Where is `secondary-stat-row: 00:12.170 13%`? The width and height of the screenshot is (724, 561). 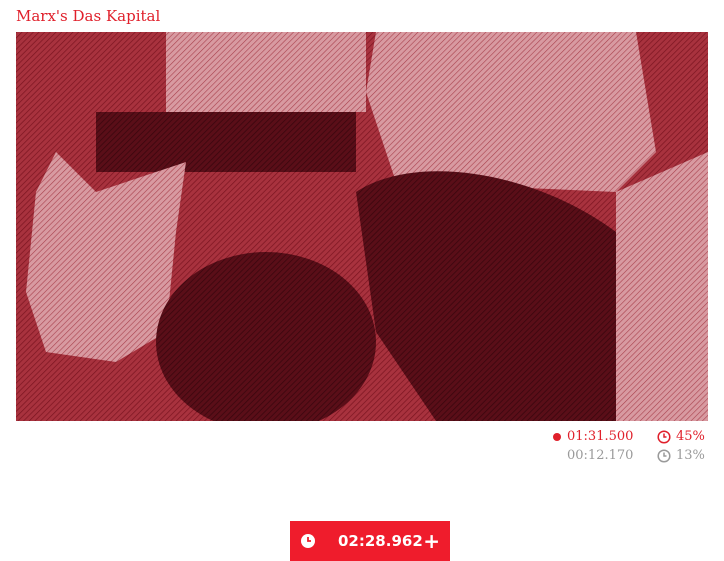 secondary-stat-row: 00:12.170 13% is located at coordinates (630, 455).